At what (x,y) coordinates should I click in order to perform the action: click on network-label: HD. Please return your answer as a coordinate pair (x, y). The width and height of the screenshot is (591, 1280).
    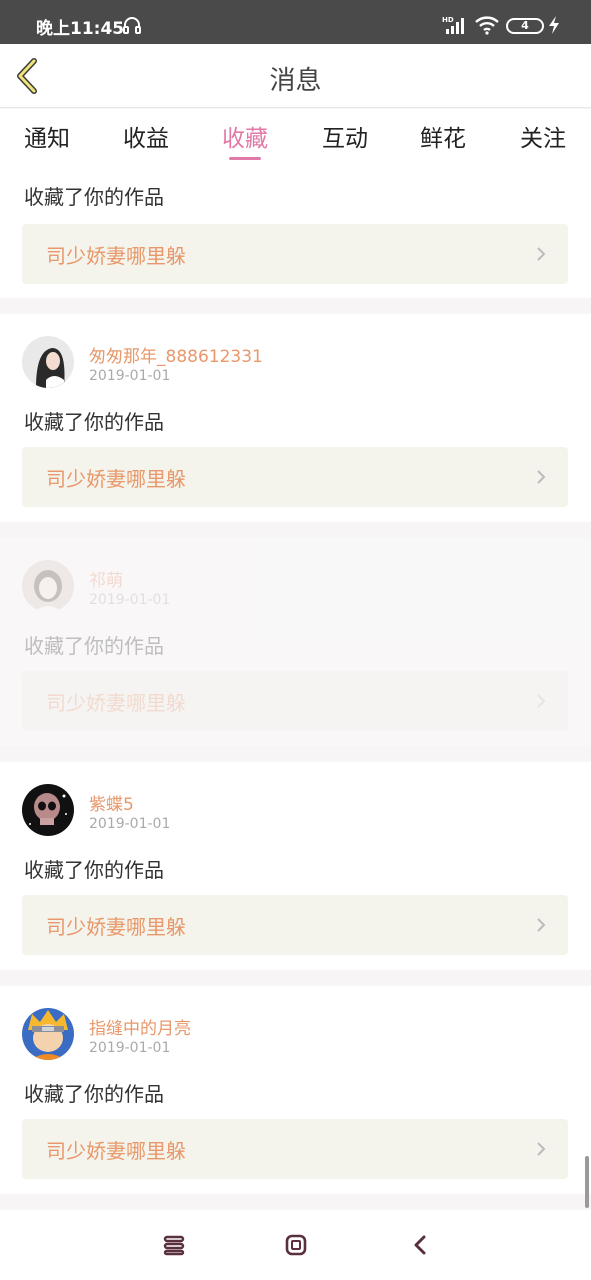
    Looking at the image, I should click on (448, 20).